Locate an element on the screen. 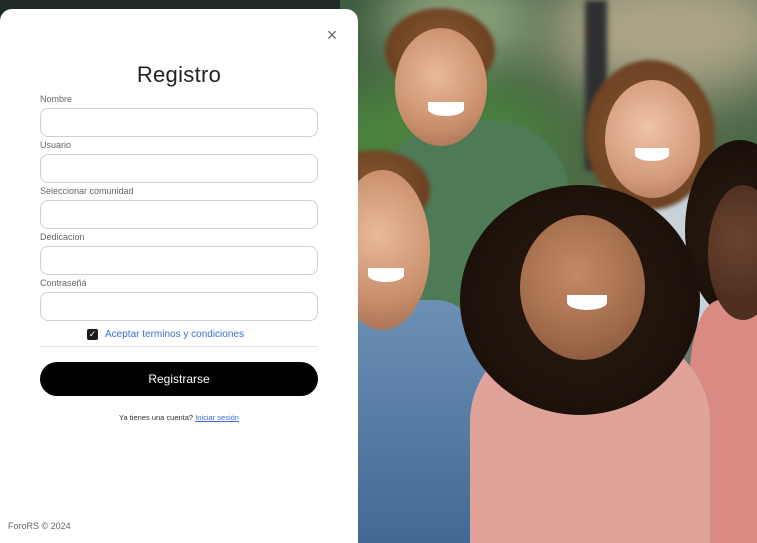 This screenshot has height=543, width=757. footer-copyright: ForoRS © 2024 is located at coordinates (39, 526).